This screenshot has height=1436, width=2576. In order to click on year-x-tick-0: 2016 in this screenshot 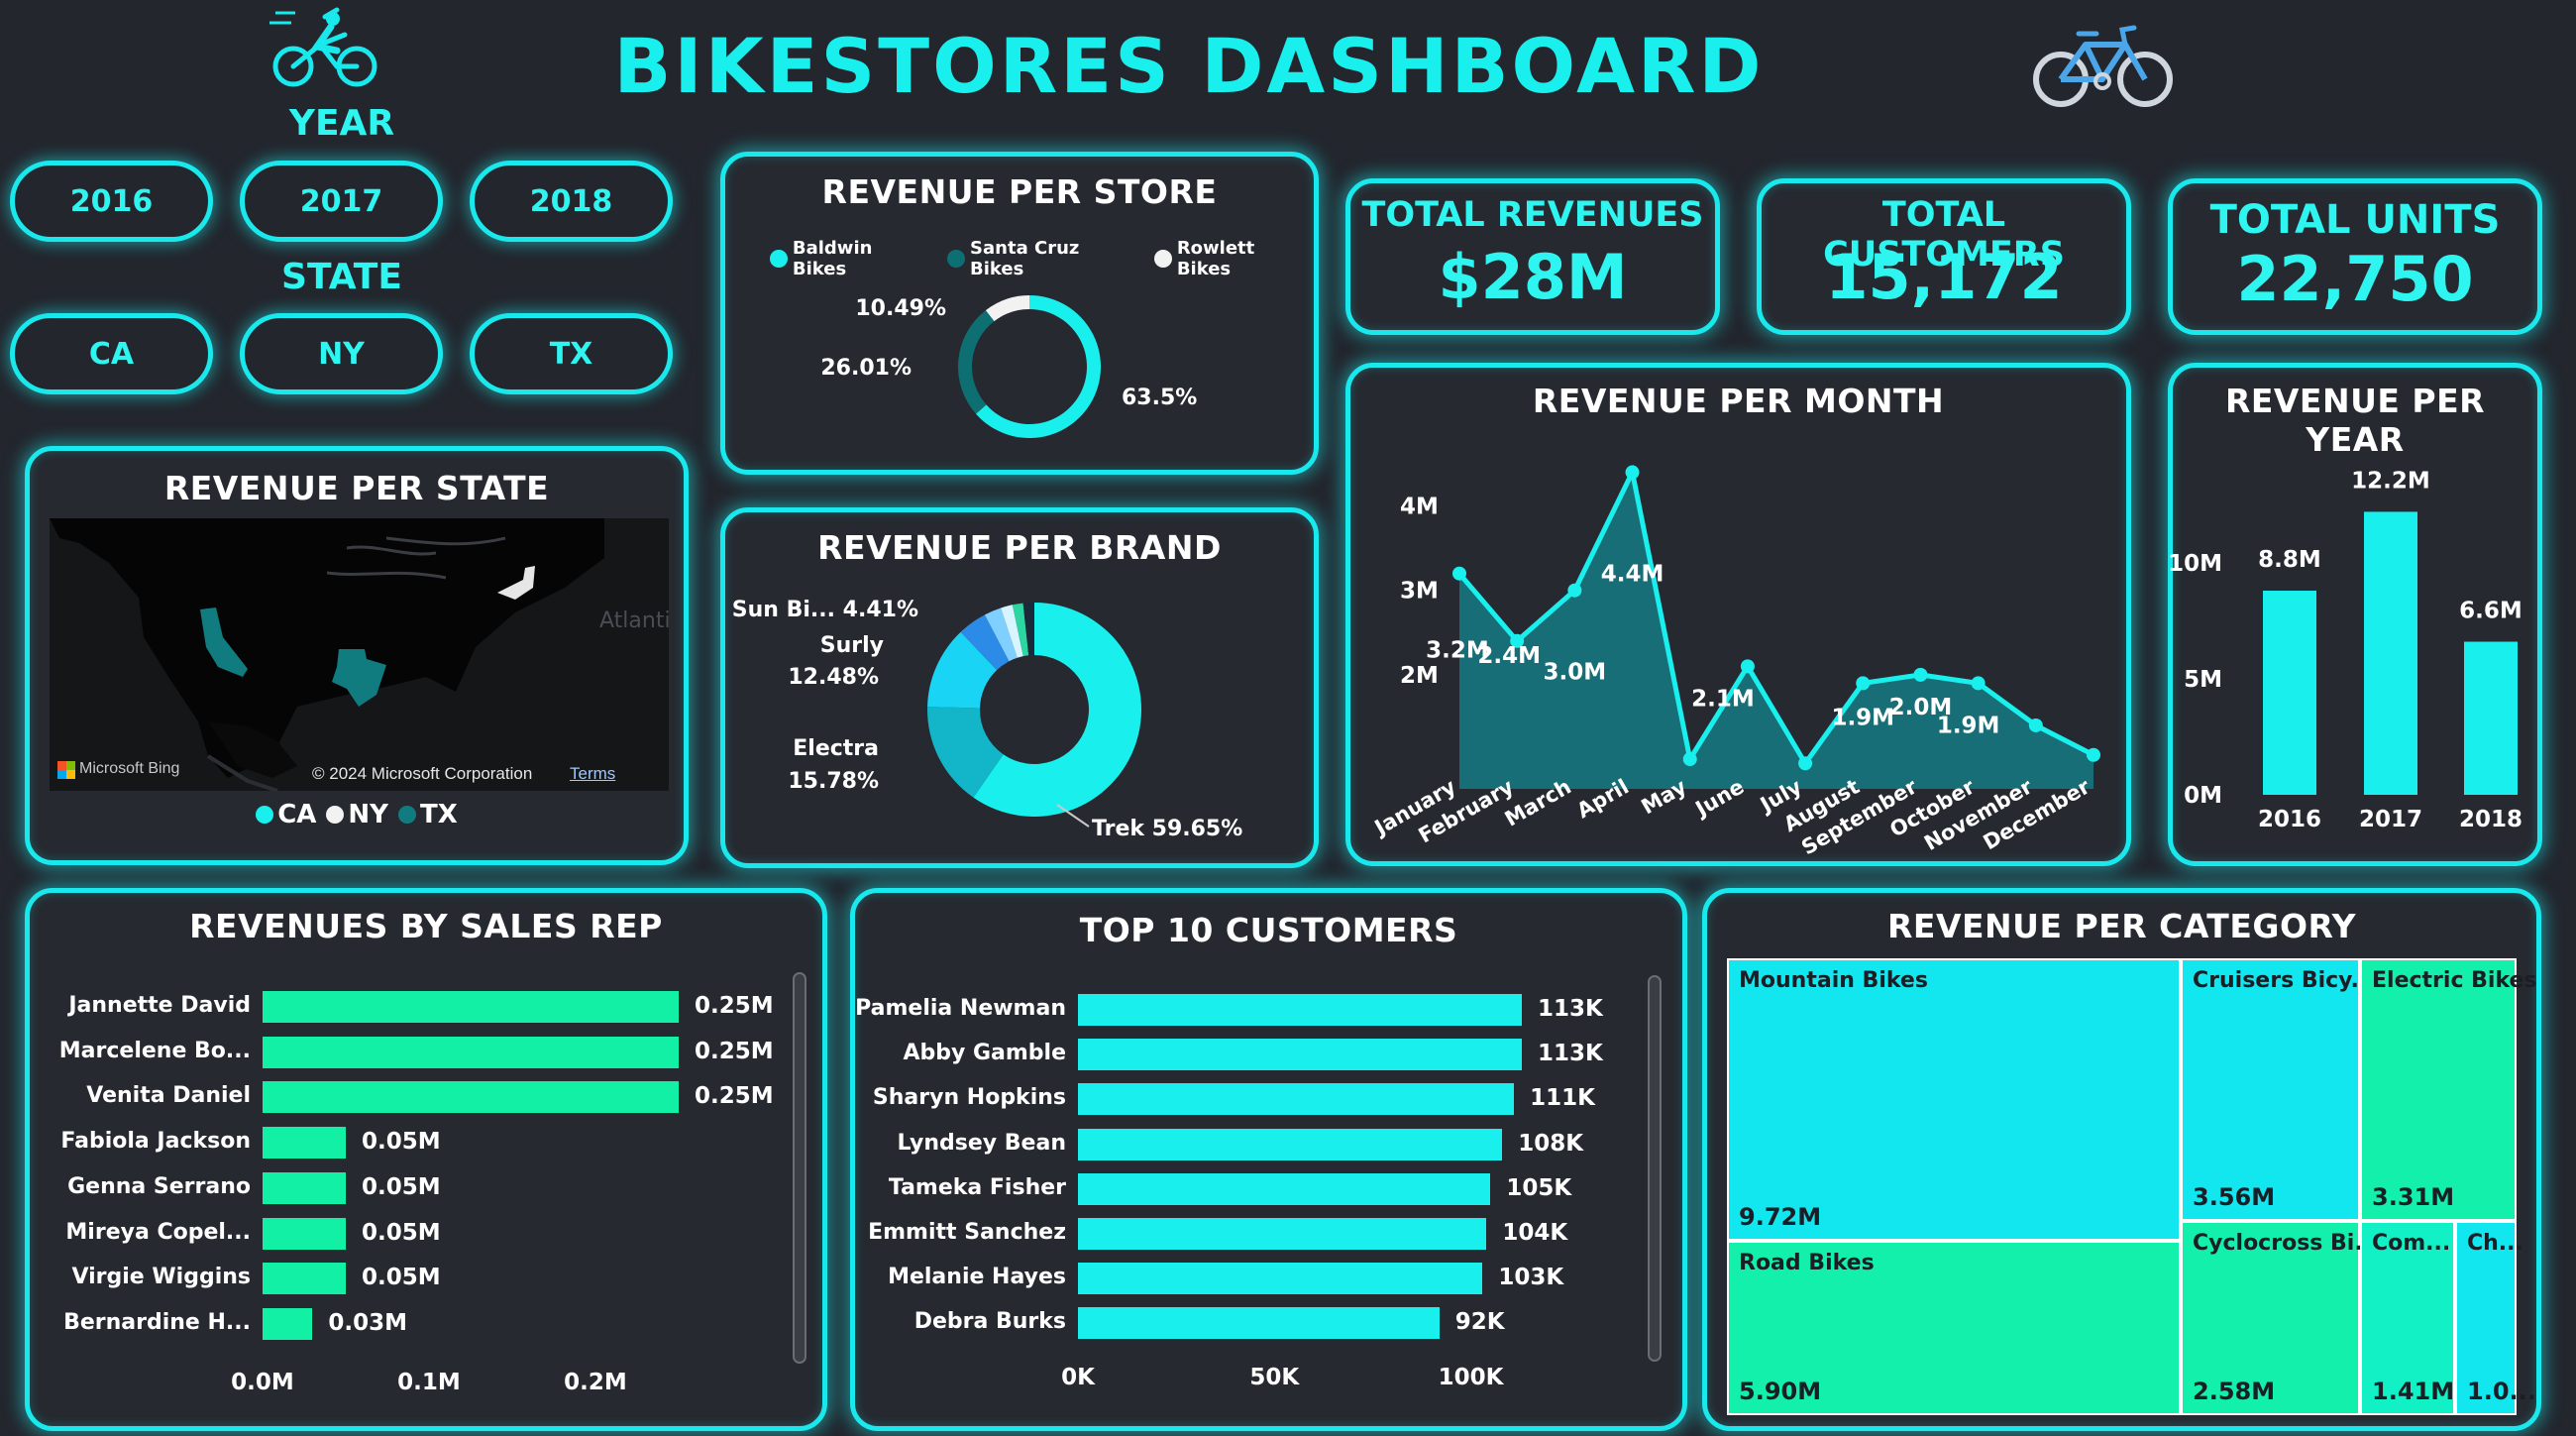, I will do `click(2289, 820)`.